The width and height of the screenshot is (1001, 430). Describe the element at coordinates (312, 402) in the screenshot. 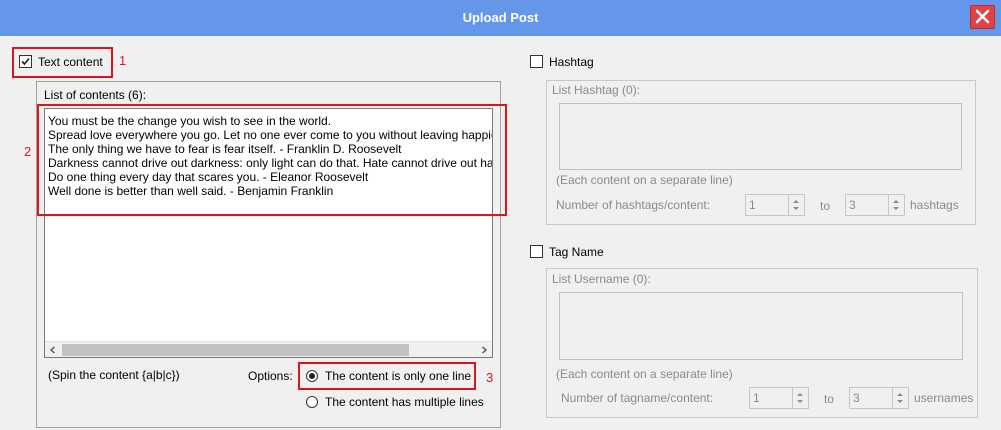

I see `radio-multi-line` at that location.